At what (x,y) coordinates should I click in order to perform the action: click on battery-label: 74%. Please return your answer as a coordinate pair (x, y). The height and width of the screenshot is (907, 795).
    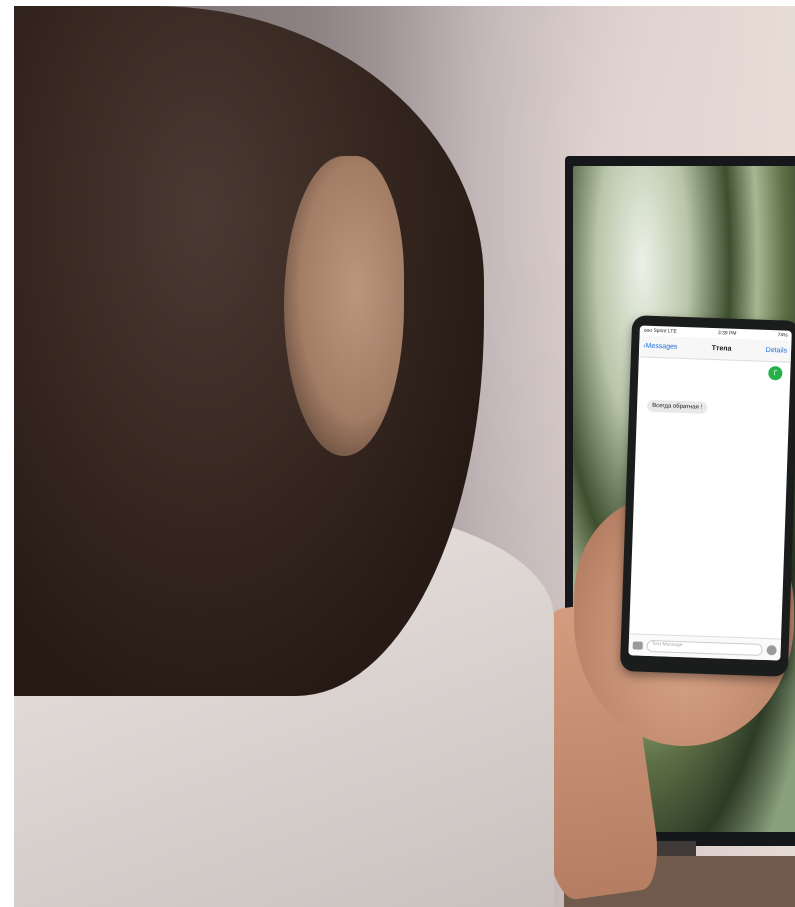
    Looking at the image, I should click on (782, 335).